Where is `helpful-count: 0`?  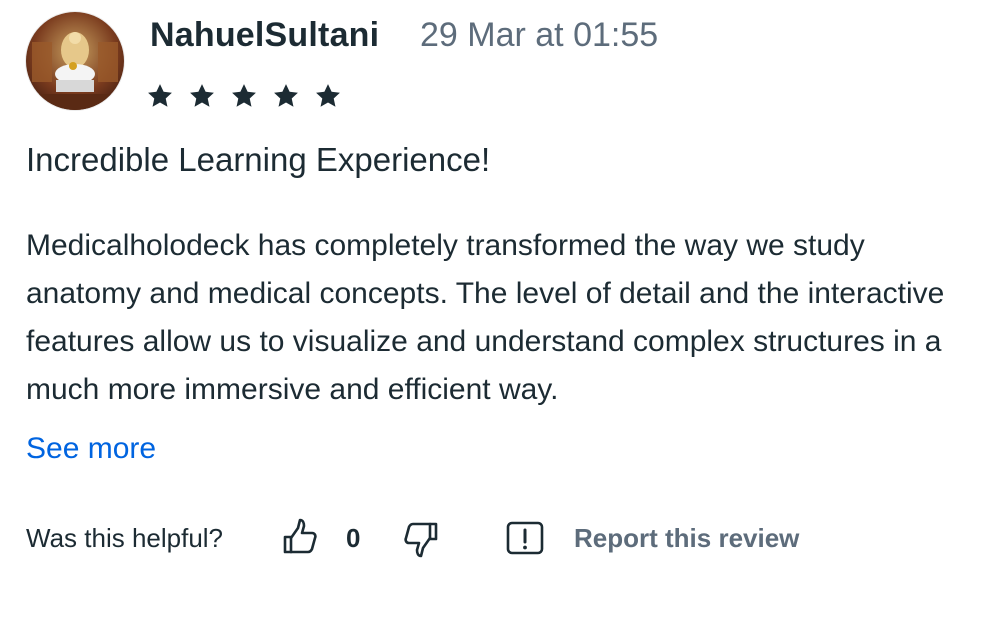 helpful-count: 0 is located at coordinates (353, 538).